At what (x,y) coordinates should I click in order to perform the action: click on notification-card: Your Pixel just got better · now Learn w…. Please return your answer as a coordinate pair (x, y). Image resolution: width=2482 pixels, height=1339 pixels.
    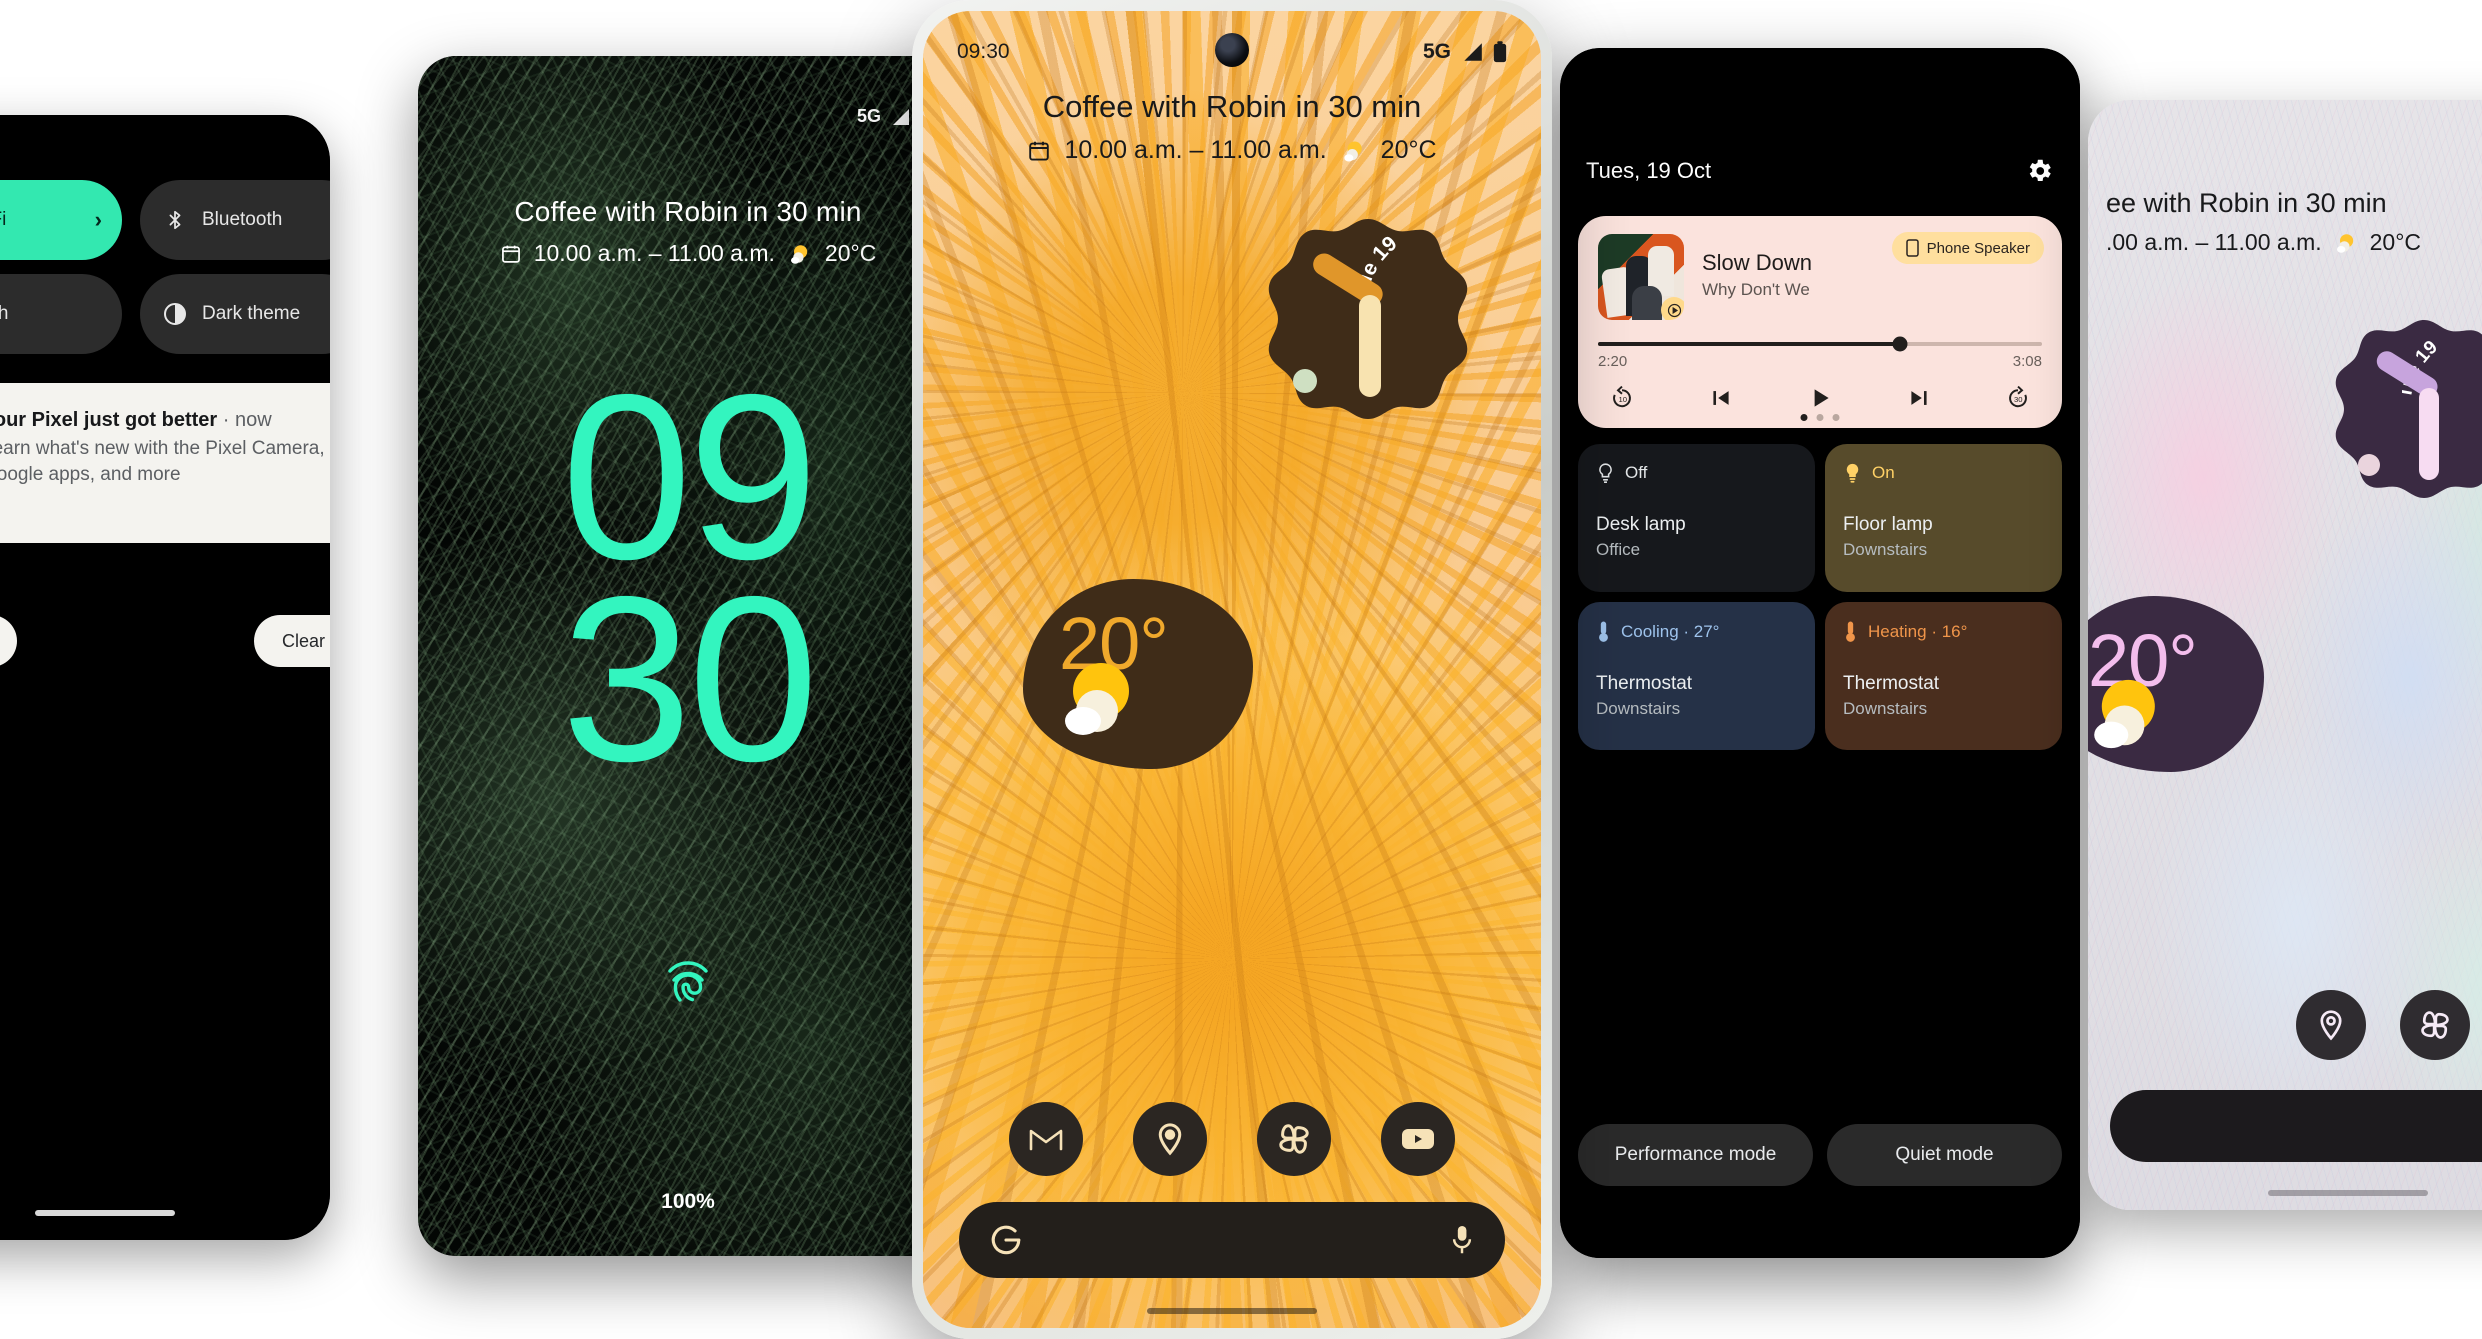
    Looking at the image, I should click on (165, 463).